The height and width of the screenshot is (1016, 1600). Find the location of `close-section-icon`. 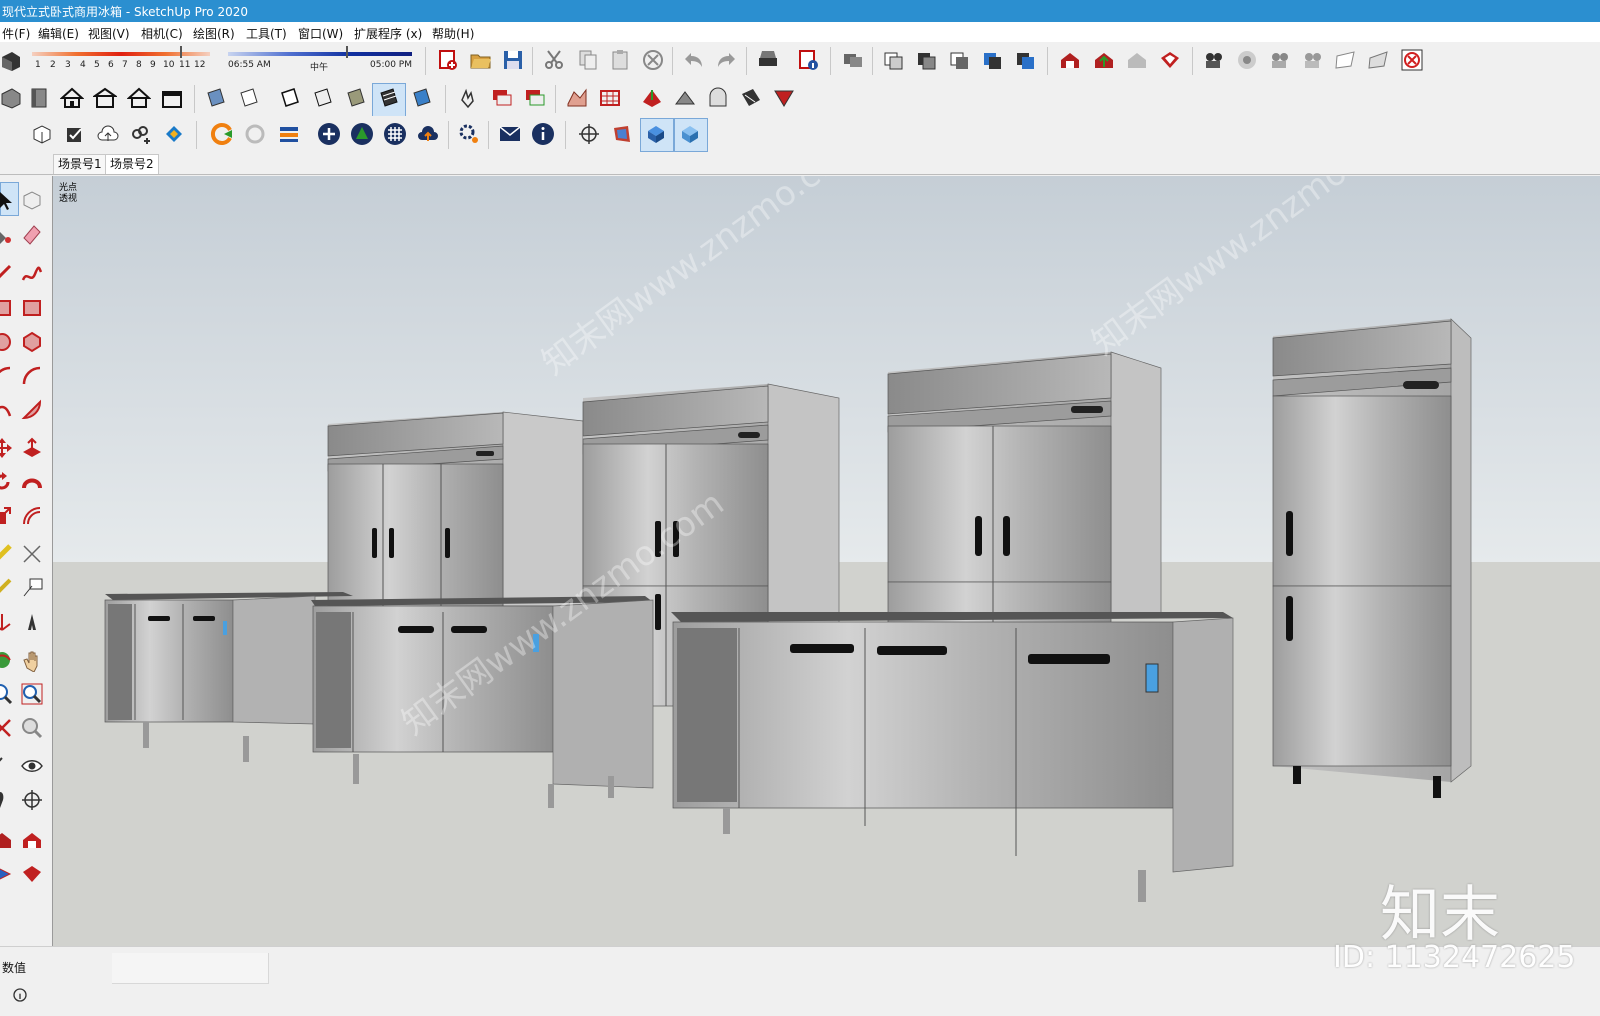

close-section-icon is located at coordinates (1412, 60).